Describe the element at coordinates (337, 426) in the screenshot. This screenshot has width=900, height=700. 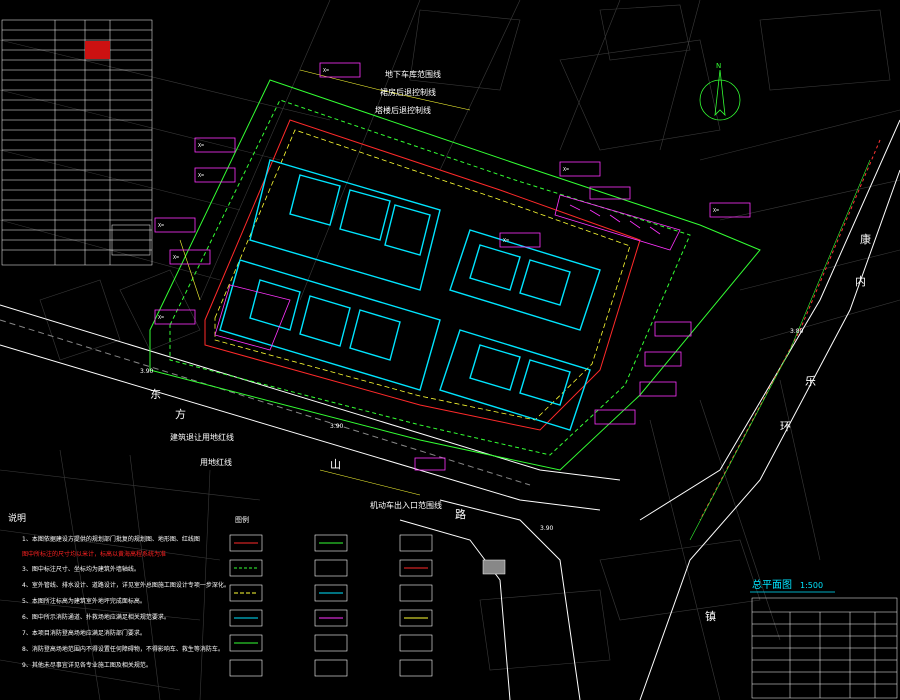
I see `elevation-2: 3.90` at that location.